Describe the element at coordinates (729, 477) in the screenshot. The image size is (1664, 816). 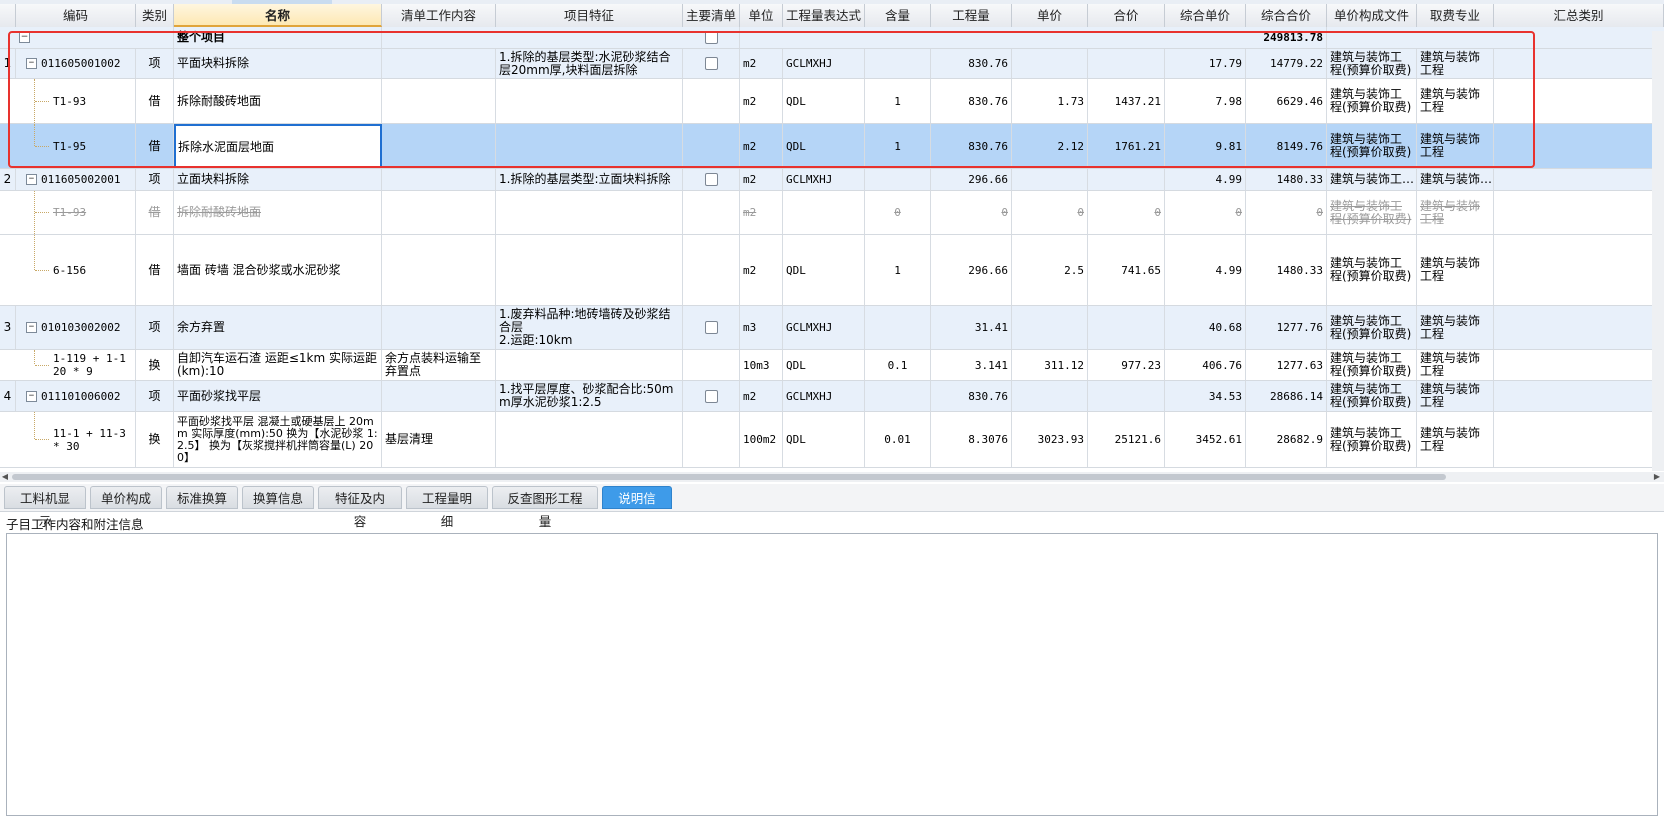
I see `scroll-thumb` at that location.